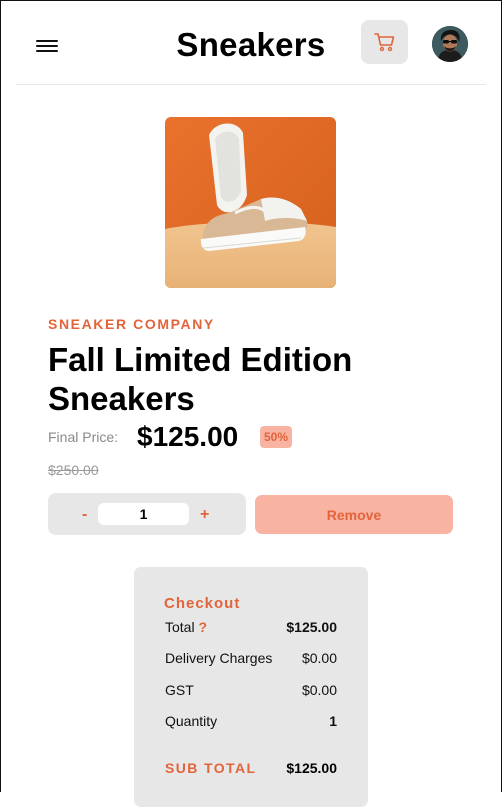 Image resolution: width=502 pixels, height=807 pixels. Describe the element at coordinates (333, 721) in the screenshot. I see `quantity-value: 1` at that location.